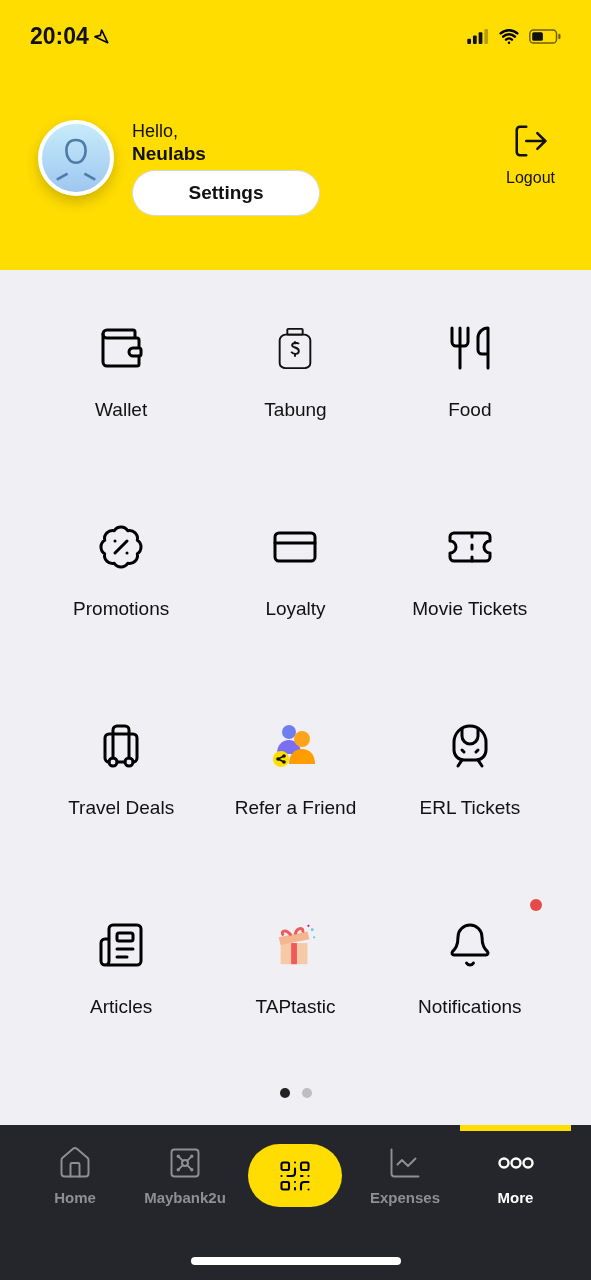 The width and height of the screenshot is (591, 1280). What do you see at coordinates (121, 397) in the screenshot?
I see `menu-tile: Wallet` at bounding box center [121, 397].